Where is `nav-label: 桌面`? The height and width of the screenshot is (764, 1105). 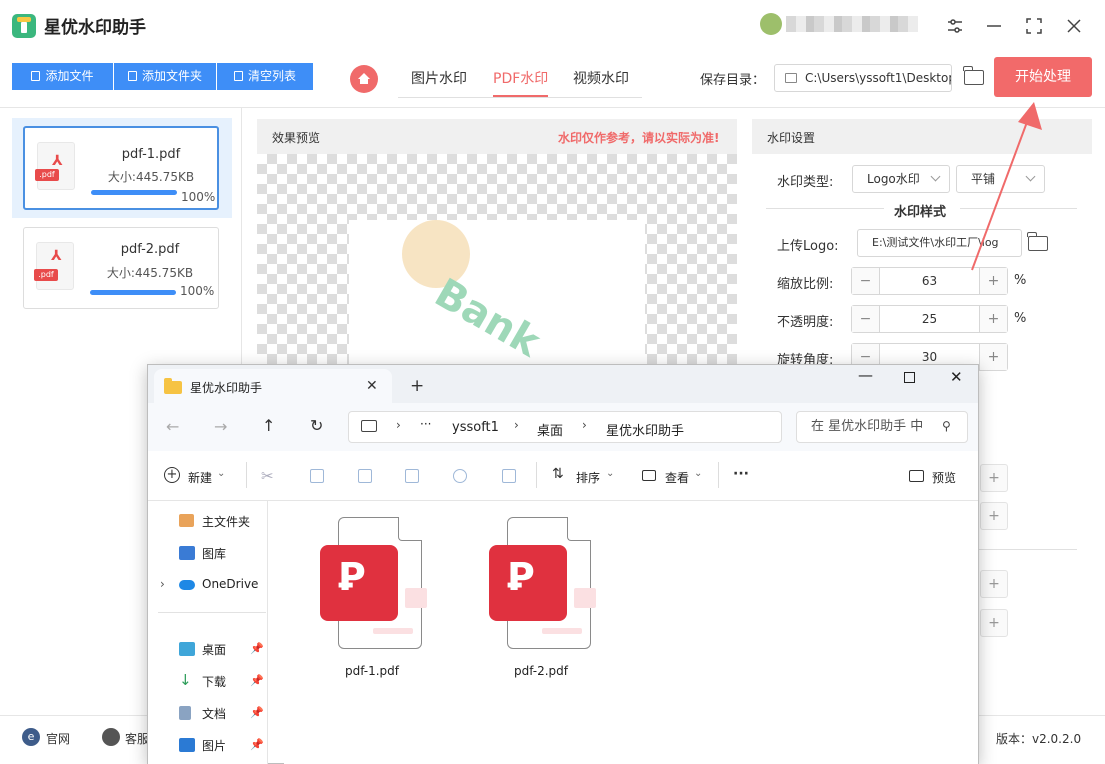 nav-label: 桌面 is located at coordinates (214, 650).